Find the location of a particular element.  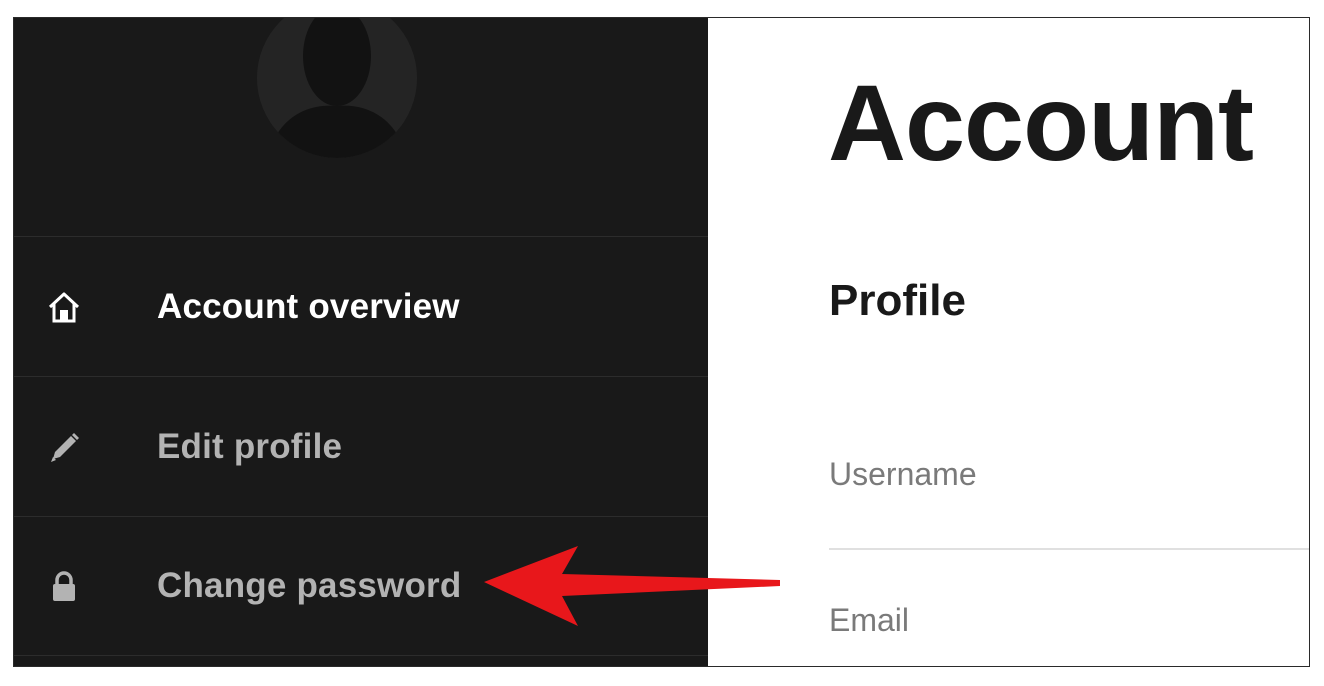

page-title: Account is located at coordinates (1041, 122).